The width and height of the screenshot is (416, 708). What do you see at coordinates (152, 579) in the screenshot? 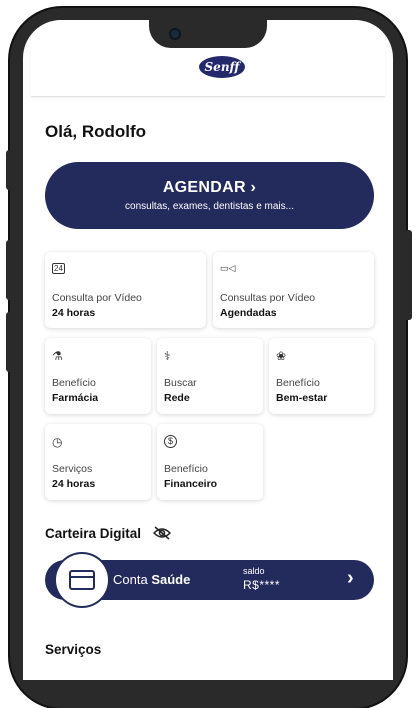
I see `conta-saude-label: Conta Saúde` at bounding box center [152, 579].